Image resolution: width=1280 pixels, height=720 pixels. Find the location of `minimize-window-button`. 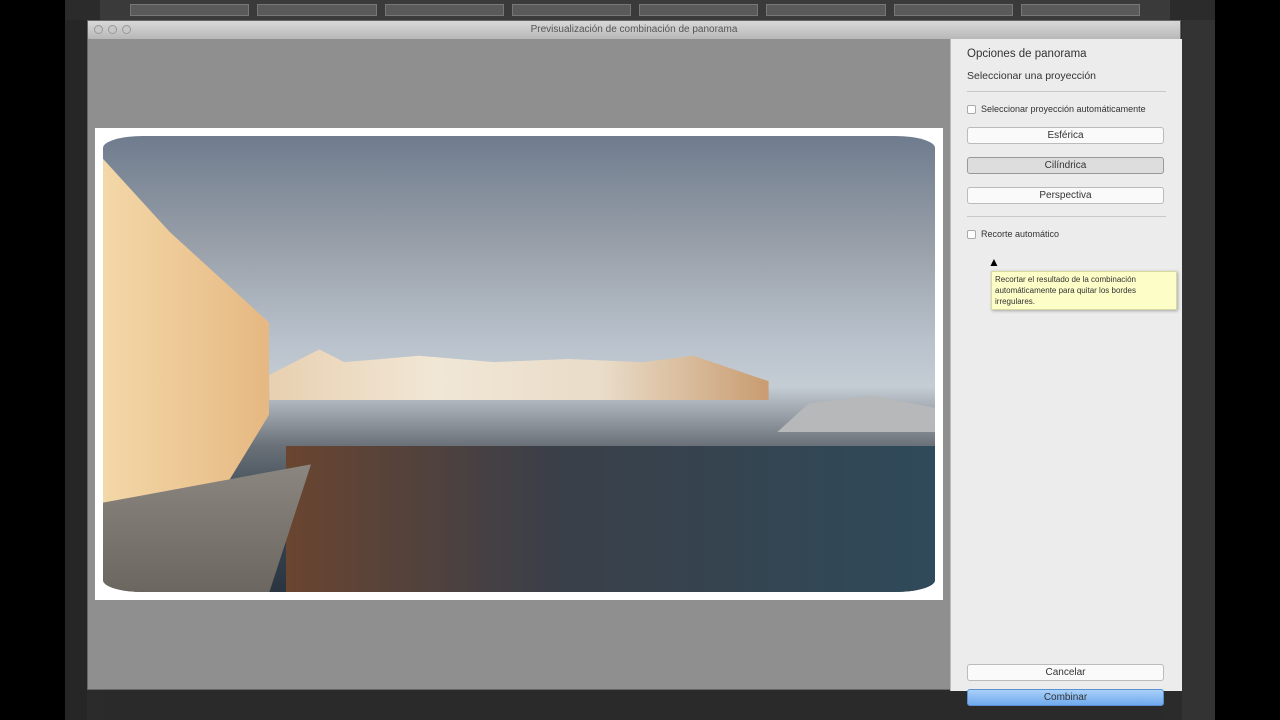

minimize-window-button is located at coordinates (112, 29).